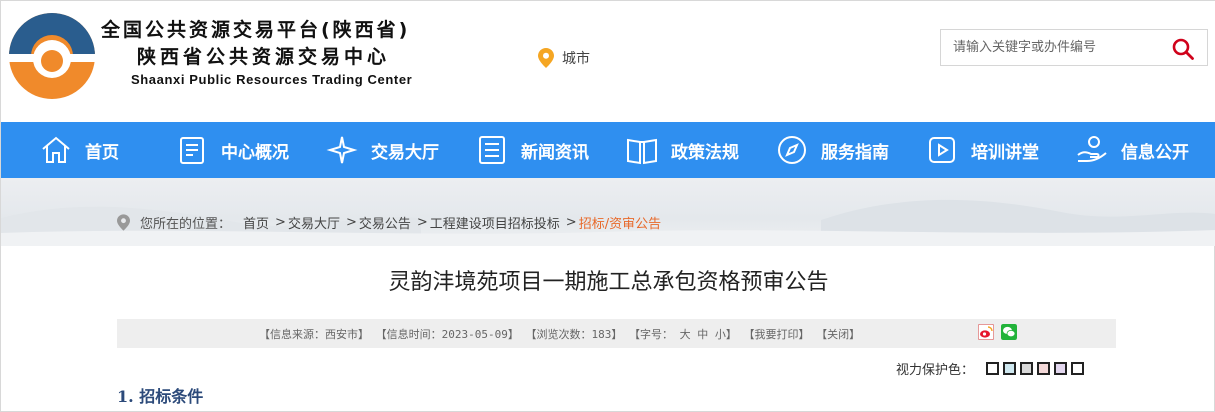 The height and width of the screenshot is (412, 1215). What do you see at coordinates (1155, 152) in the screenshot?
I see `nav-label: 信息公开` at bounding box center [1155, 152].